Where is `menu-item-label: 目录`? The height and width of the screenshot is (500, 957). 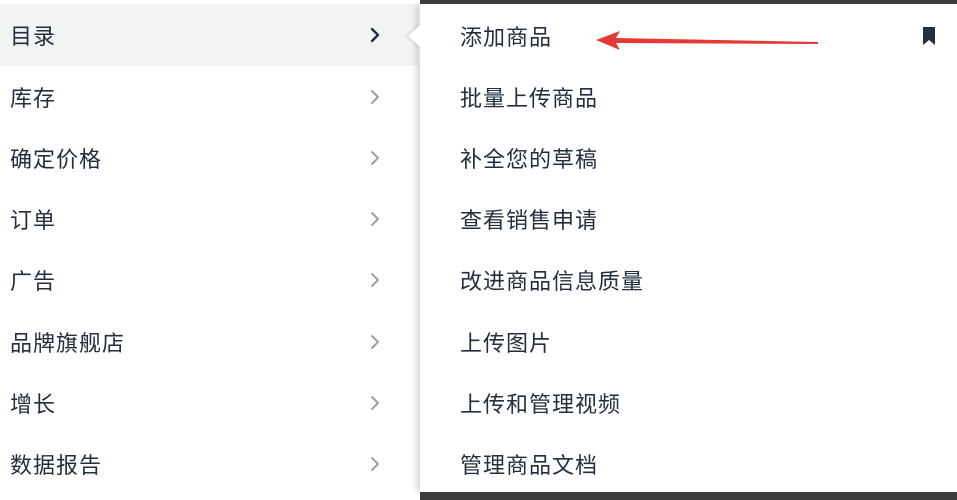
menu-item-label: 目录 is located at coordinates (33, 37).